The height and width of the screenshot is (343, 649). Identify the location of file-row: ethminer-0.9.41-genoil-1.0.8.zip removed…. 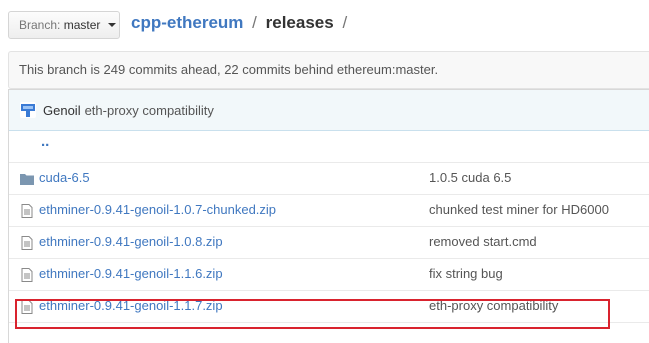
(329, 243).